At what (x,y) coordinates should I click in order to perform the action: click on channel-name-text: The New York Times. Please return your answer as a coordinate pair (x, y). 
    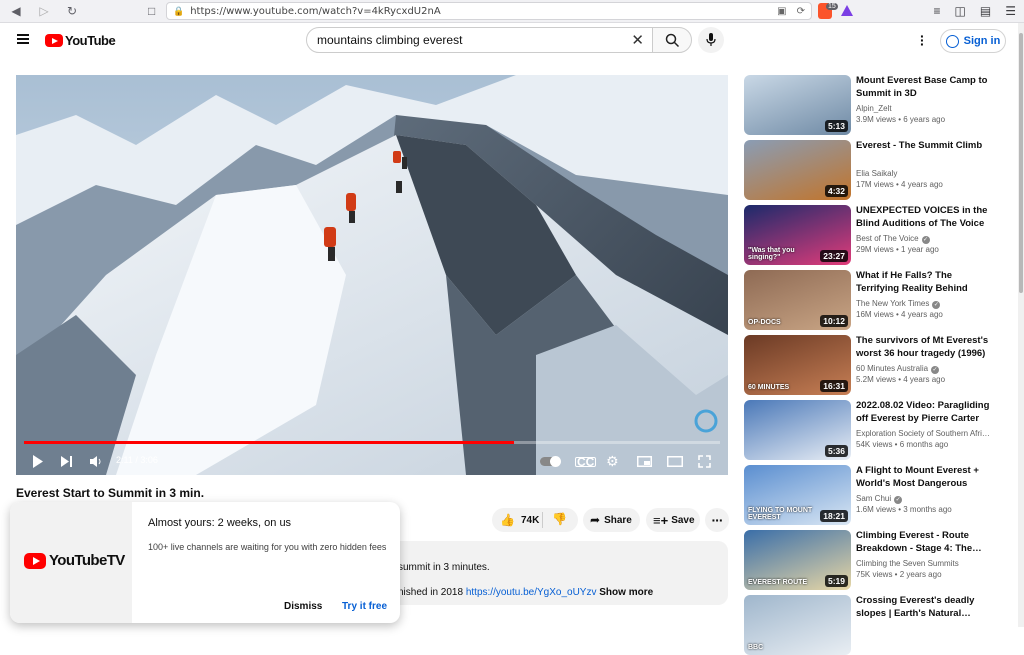
    Looking at the image, I should click on (892, 303).